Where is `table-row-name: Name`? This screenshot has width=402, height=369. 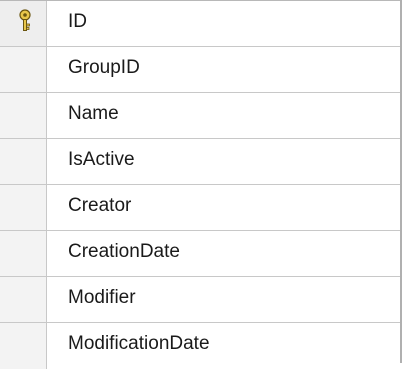 table-row-name: Name is located at coordinates (201, 116).